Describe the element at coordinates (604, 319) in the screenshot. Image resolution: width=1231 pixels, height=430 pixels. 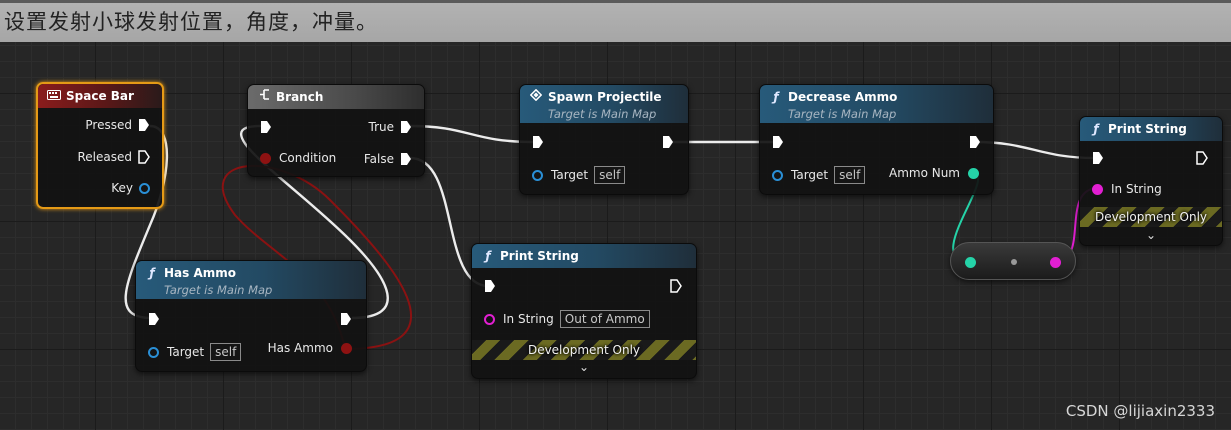
I see `in-string-text-field: Out of Ammo` at that location.